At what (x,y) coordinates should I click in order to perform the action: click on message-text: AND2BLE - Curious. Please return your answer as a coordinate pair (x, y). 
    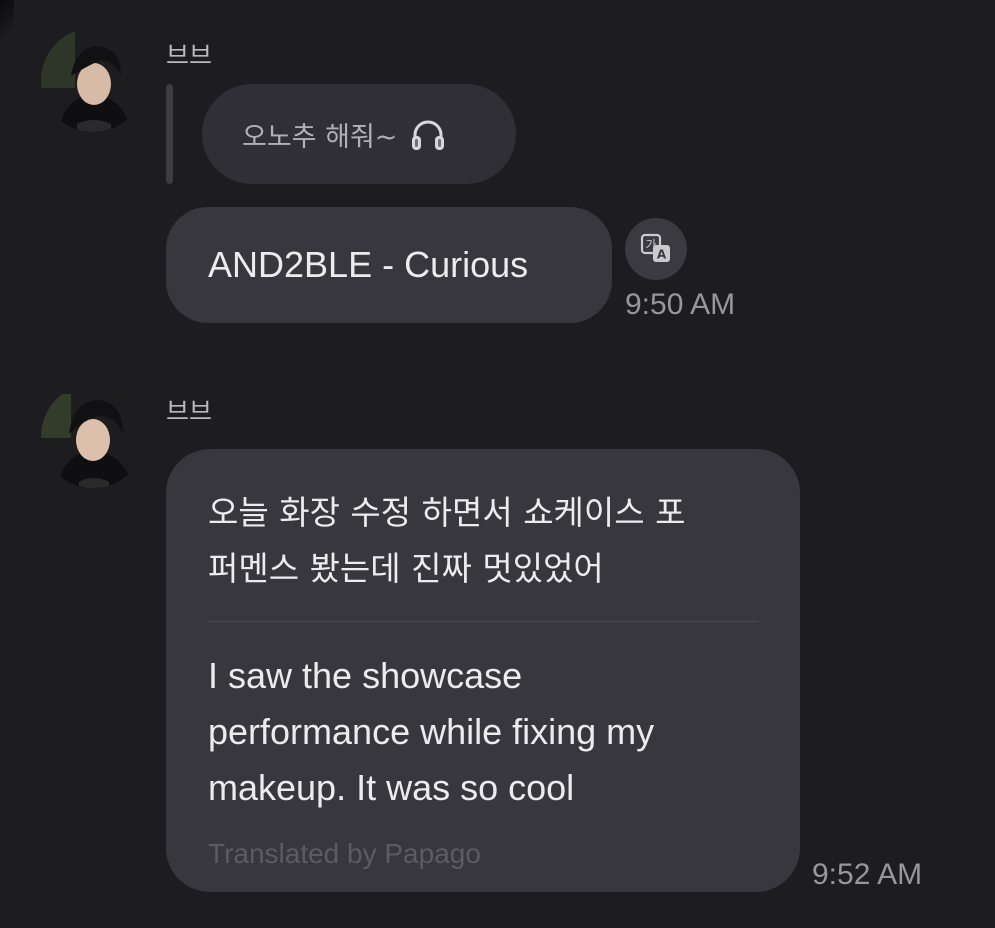
    Looking at the image, I should click on (368, 264).